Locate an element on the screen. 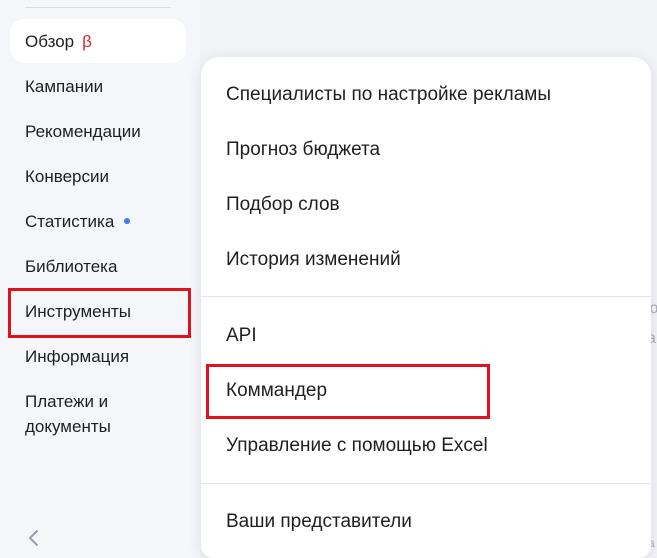 The width and height of the screenshot is (657, 558). sidebar-item-label: Конверсии is located at coordinates (67, 176).